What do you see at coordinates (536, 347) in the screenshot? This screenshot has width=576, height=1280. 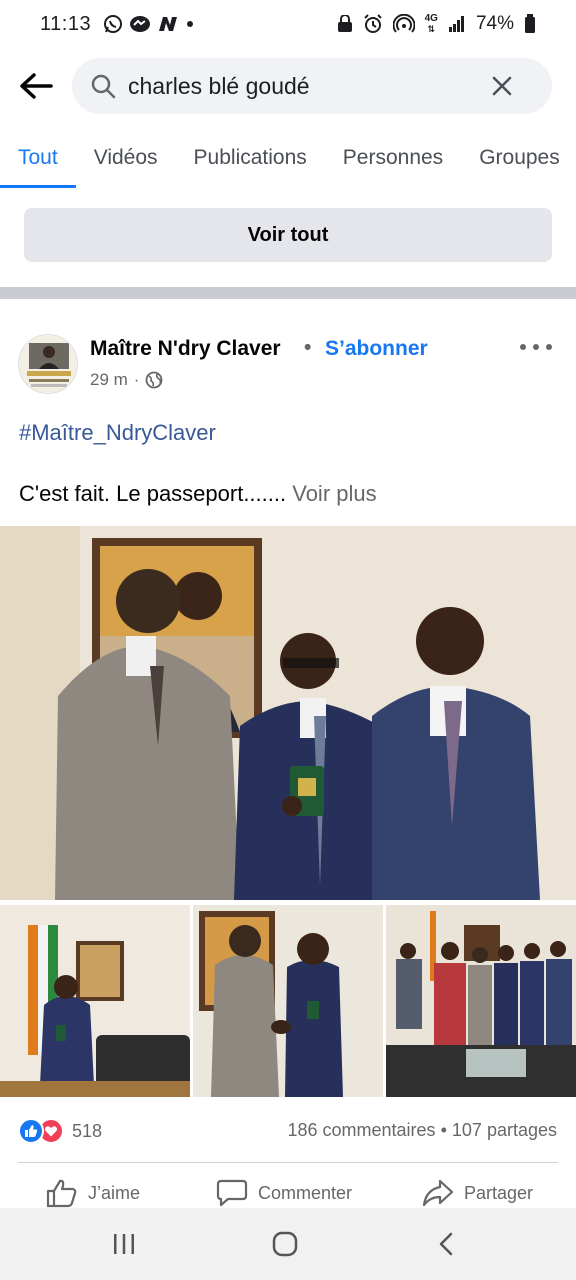 I see `post-more-options-icon` at bounding box center [536, 347].